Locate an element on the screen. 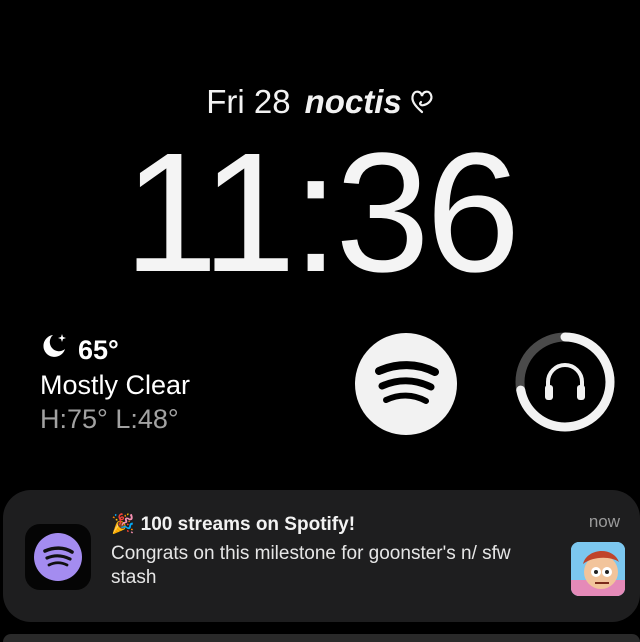  weather-high-low: H:75° L:48° is located at coordinates (109, 419).